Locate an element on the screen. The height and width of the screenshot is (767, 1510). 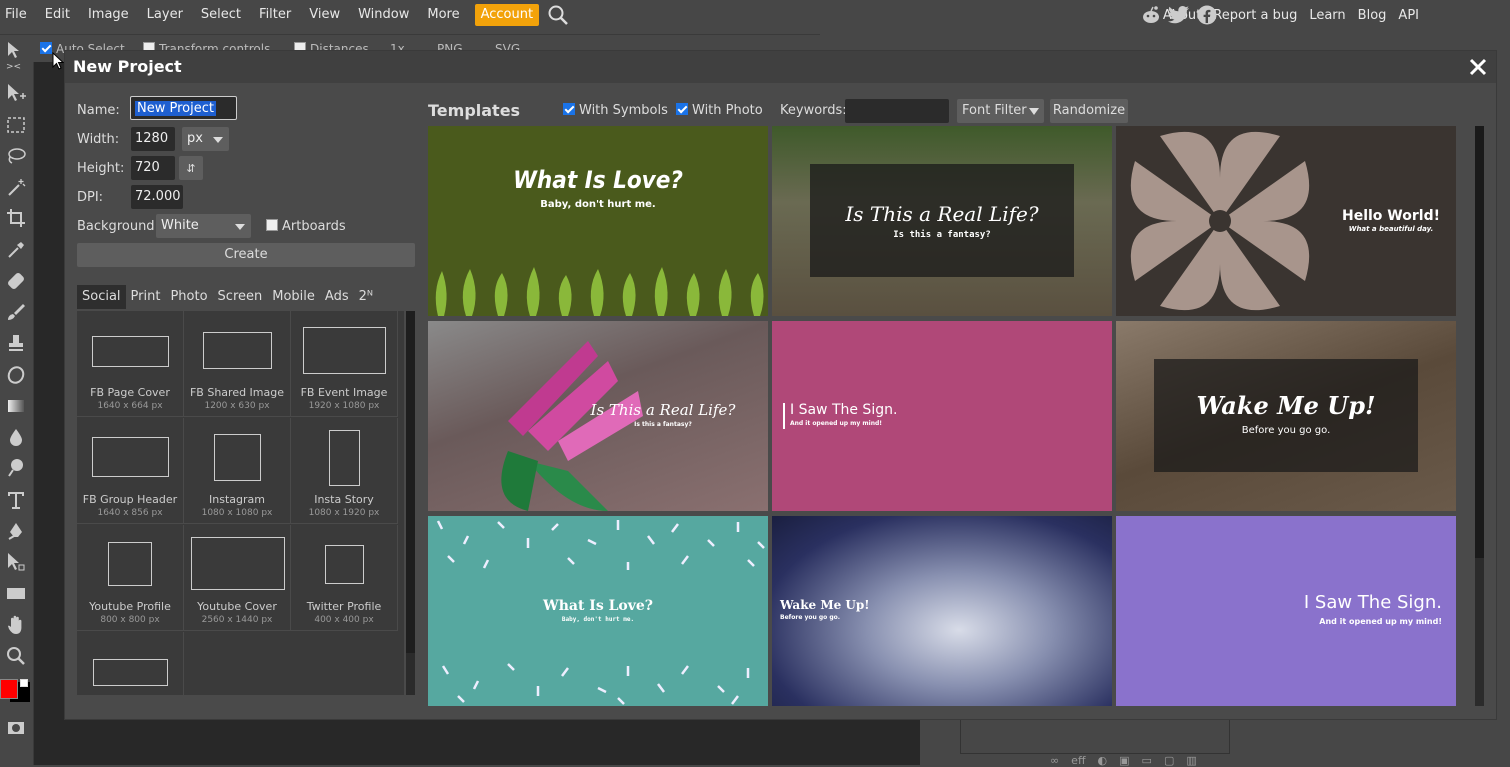
swap-dimensions-icon: ⇵ is located at coordinates (191, 168).